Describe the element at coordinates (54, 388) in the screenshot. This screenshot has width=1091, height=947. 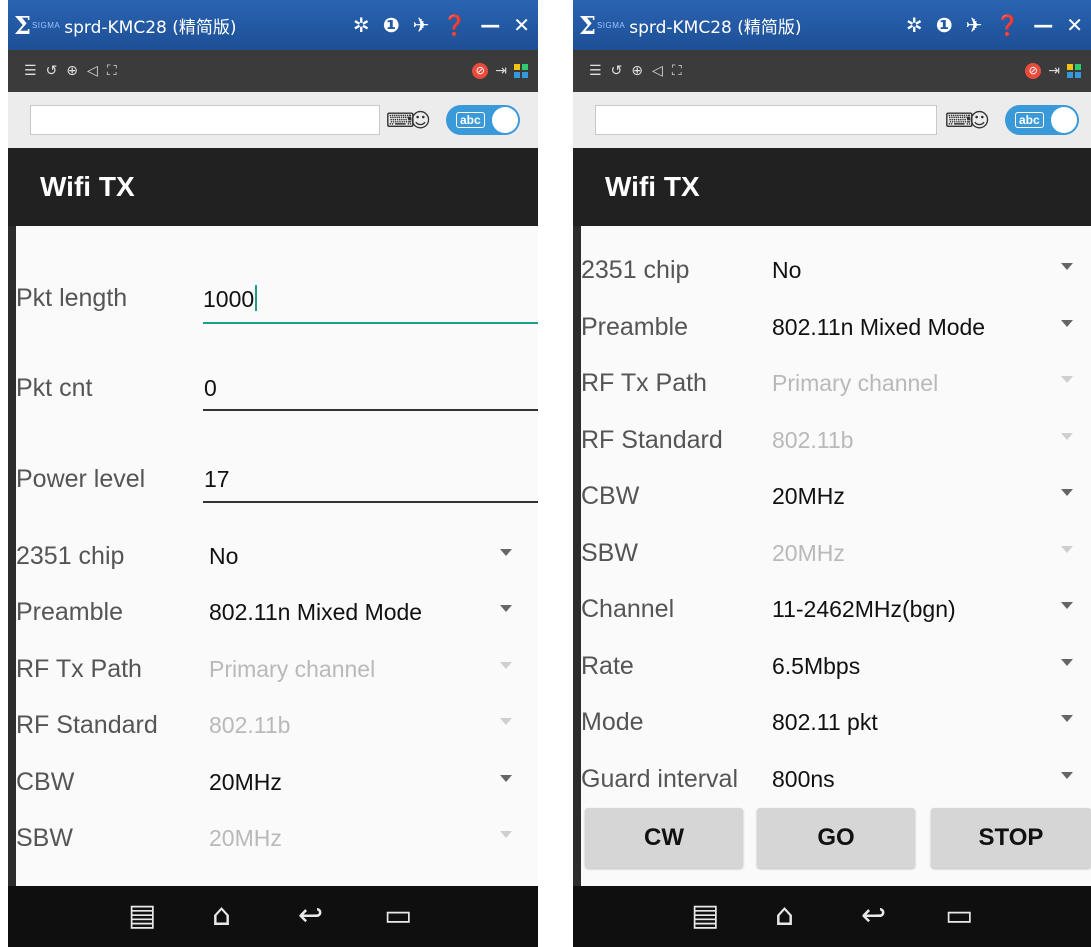
I see `field-label: Pkt cnt` at that location.